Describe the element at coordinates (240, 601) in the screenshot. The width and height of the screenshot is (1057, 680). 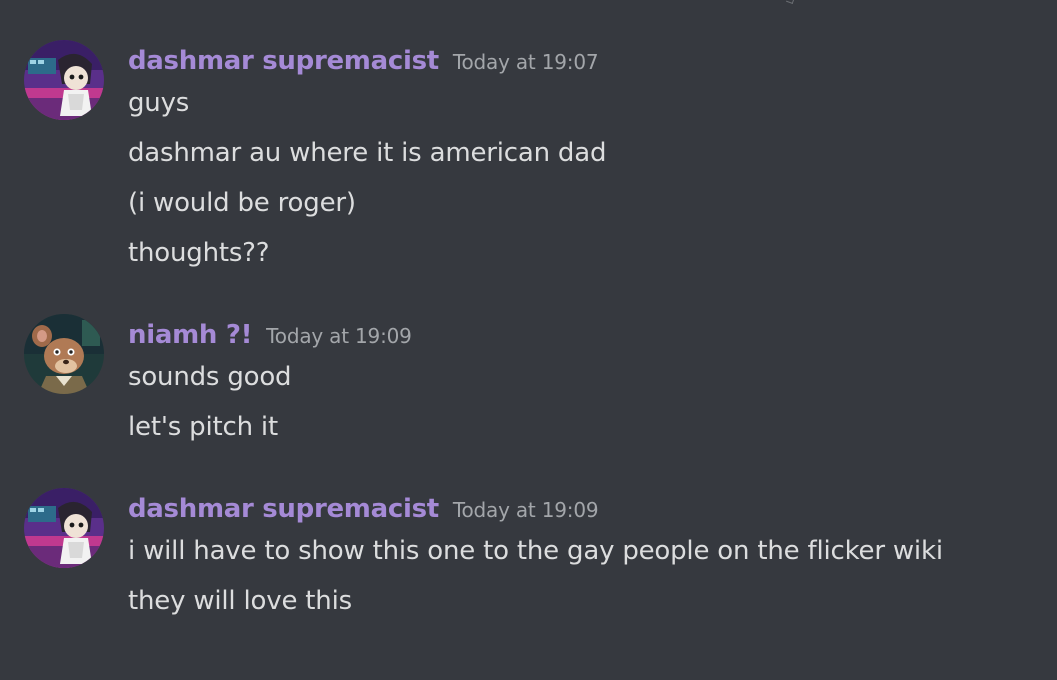
I see `message-text: they will love this` at that location.